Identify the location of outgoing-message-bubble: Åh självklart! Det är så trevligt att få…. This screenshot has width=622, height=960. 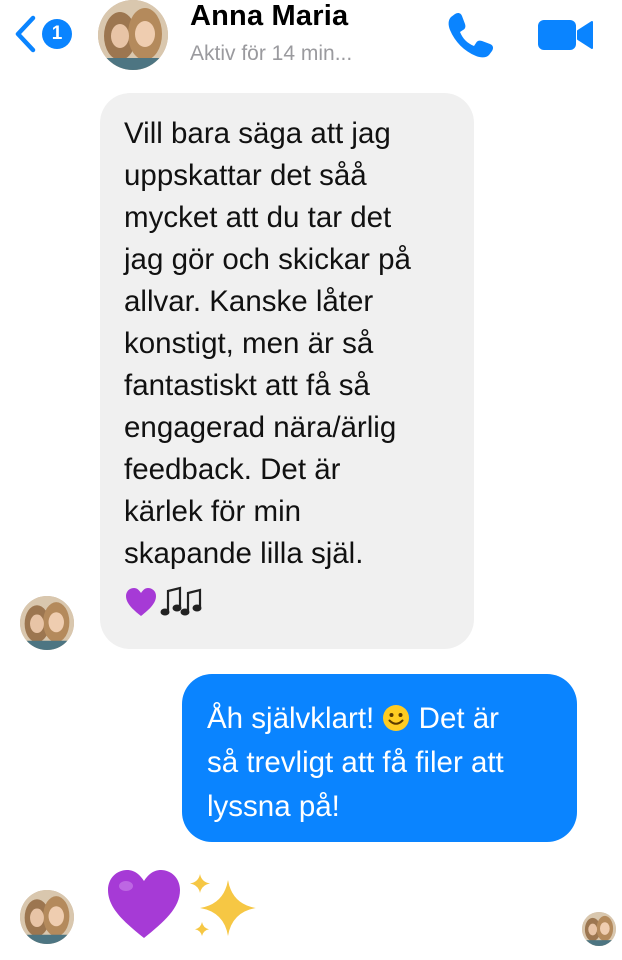
(379, 758).